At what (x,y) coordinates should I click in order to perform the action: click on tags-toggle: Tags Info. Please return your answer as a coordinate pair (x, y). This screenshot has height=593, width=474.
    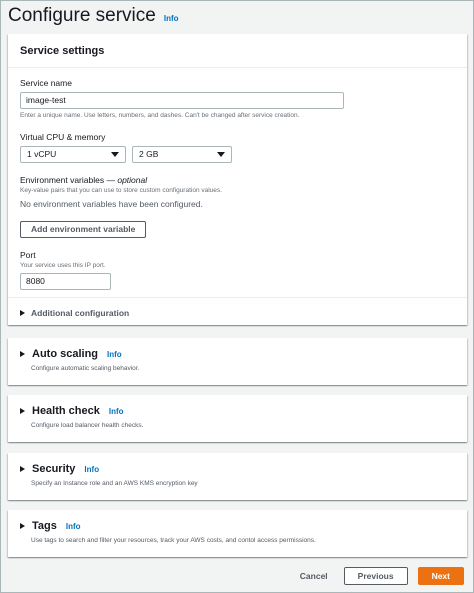
    Looking at the image, I should click on (50, 526).